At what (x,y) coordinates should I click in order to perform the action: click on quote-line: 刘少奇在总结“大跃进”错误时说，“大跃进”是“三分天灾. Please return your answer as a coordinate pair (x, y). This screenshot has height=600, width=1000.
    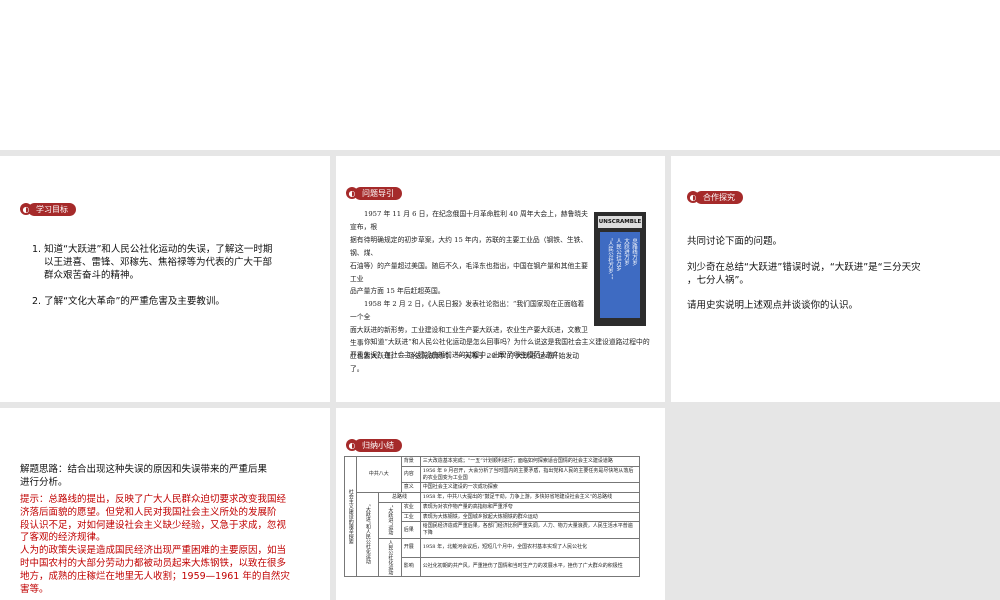
    Looking at the image, I should click on (804, 267).